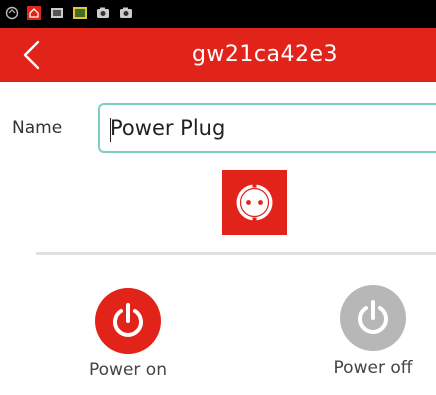  Describe the element at coordinates (126, 12) in the screenshot. I see `camera-alt-icon` at that location.